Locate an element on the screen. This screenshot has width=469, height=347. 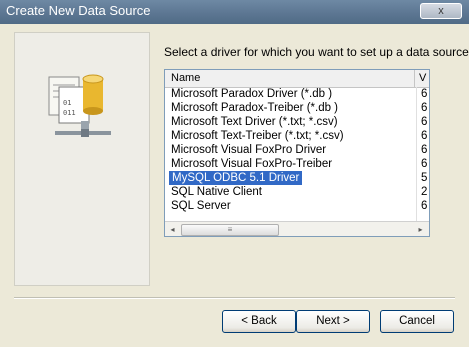
driver-name: Microsoft Paradox Driver (*.db ) is located at coordinates (252, 94).